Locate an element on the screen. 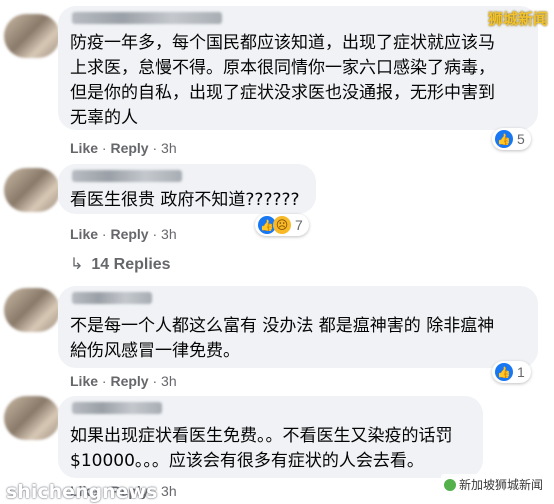 The width and height of the screenshot is (554, 504). comment-text-line: 上求医，怠慢不得。原本很同情你一家六口感染了病毒， is located at coordinates (282, 68).